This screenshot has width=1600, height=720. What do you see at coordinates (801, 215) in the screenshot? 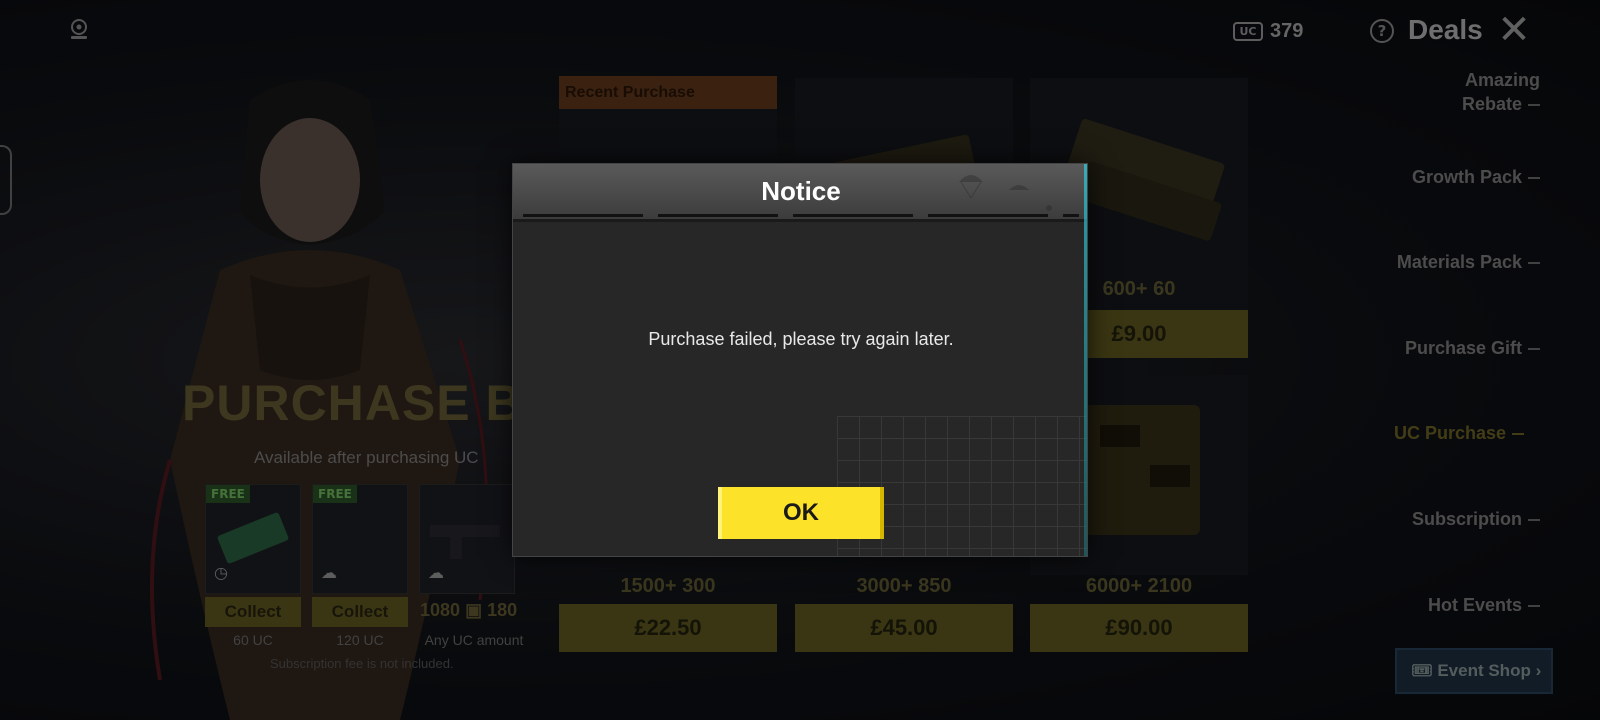
I see `header-divider` at bounding box center [801, 215].